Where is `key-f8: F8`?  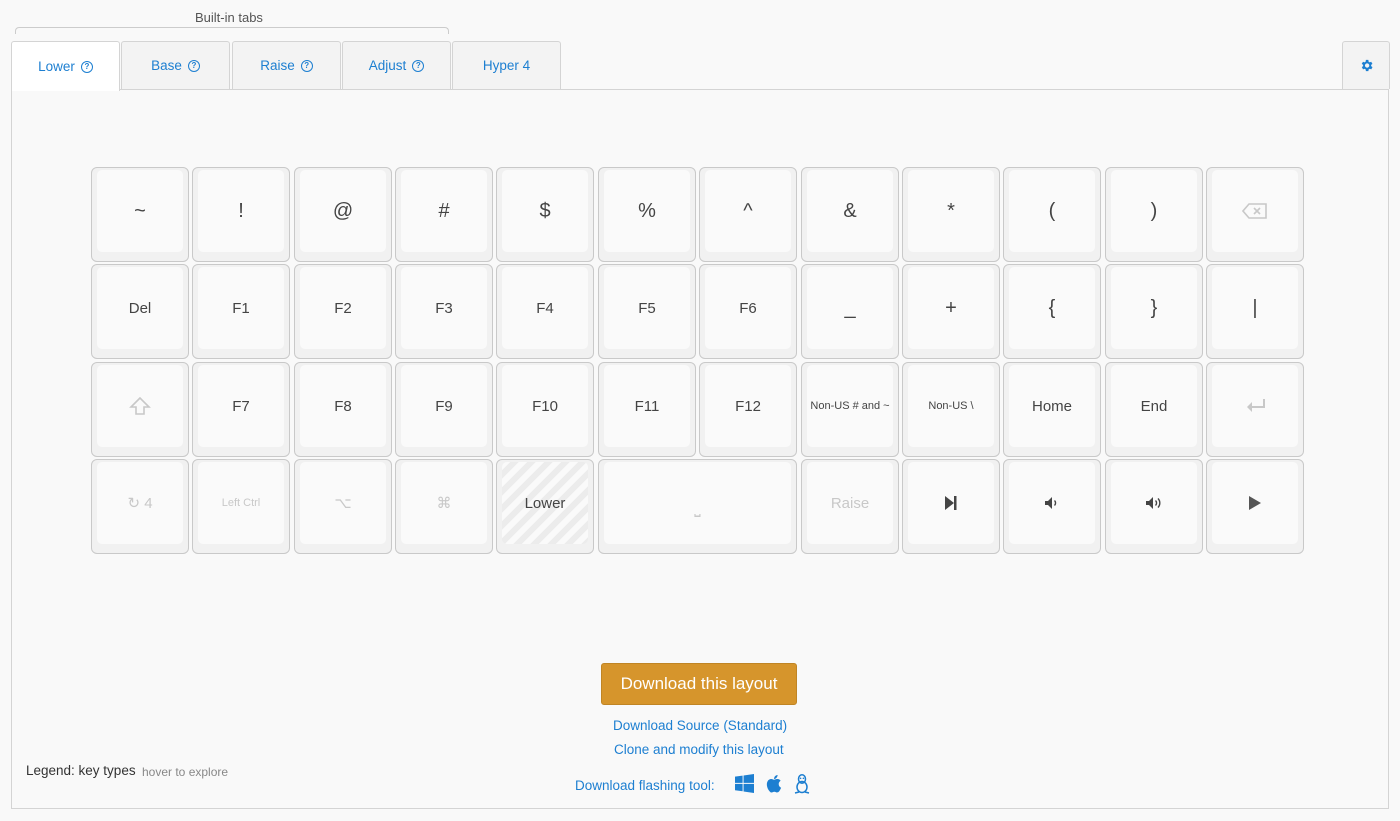
key-f8: F8 is located at coordinates (343, 409).